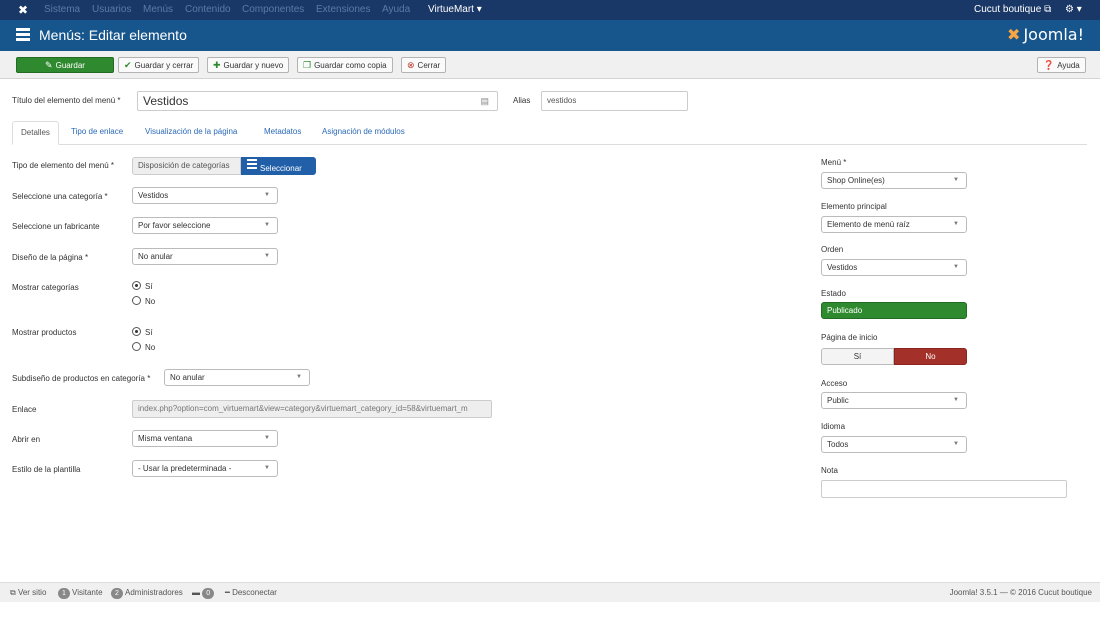  What do you see at coordinates (1053, 34) in the screenshot?
I see `joomla-brand-text: Joomla!` at bounding box center [1053, 34].